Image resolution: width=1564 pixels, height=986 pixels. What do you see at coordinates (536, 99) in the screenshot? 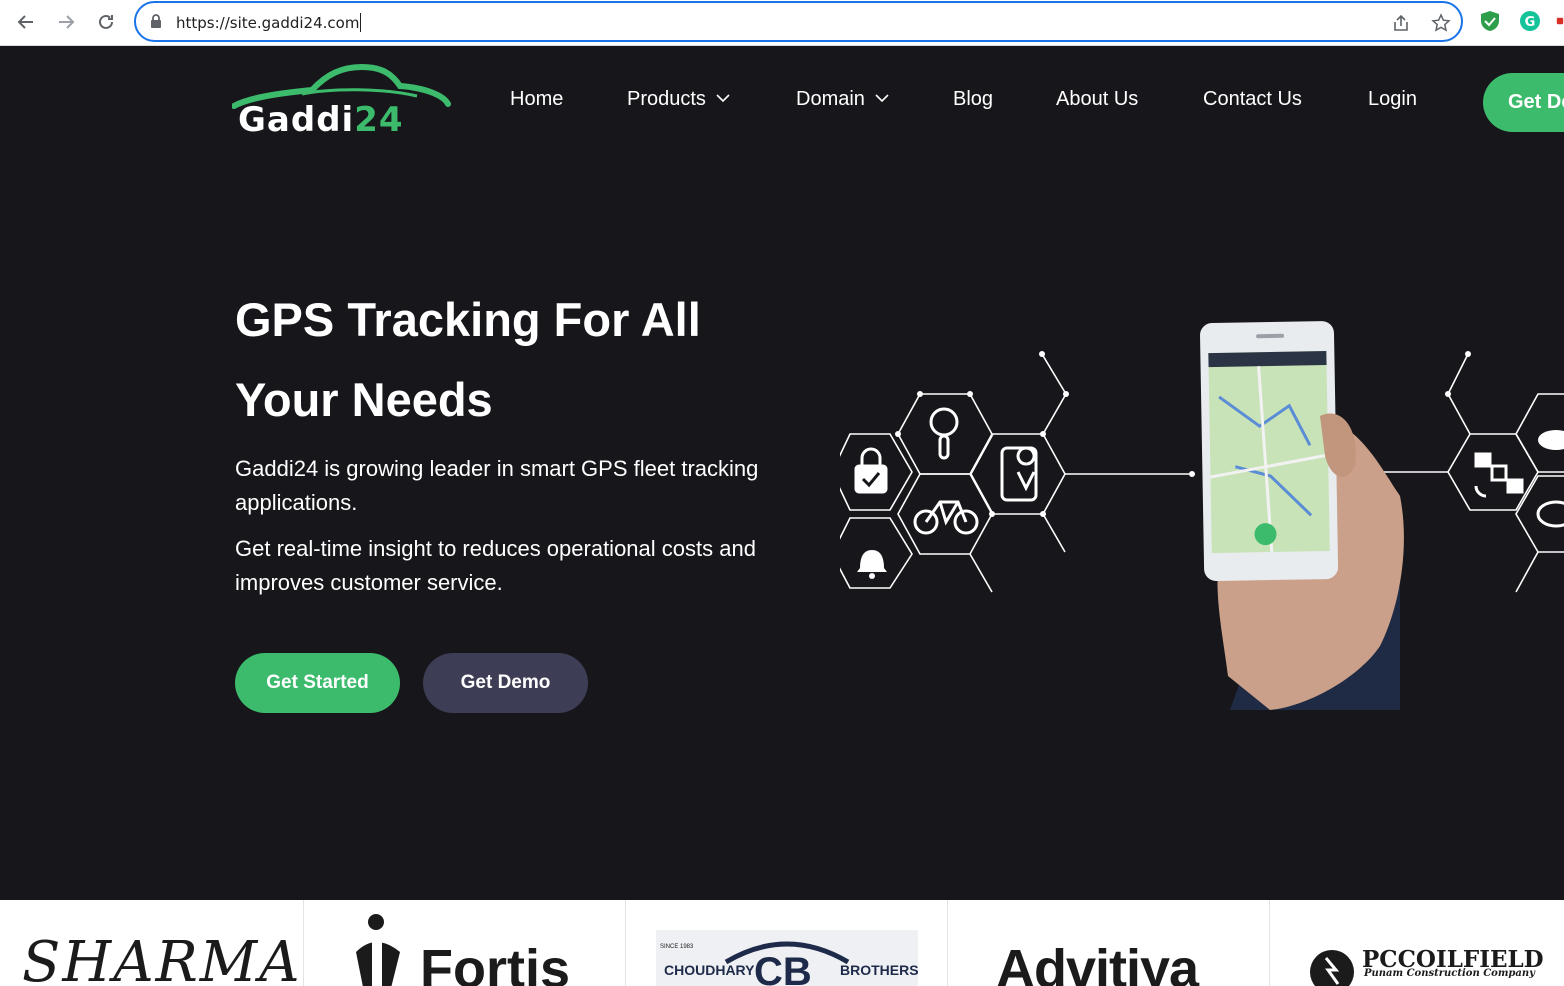
I see `nav-home: Home` at bounding box center [536, 99].